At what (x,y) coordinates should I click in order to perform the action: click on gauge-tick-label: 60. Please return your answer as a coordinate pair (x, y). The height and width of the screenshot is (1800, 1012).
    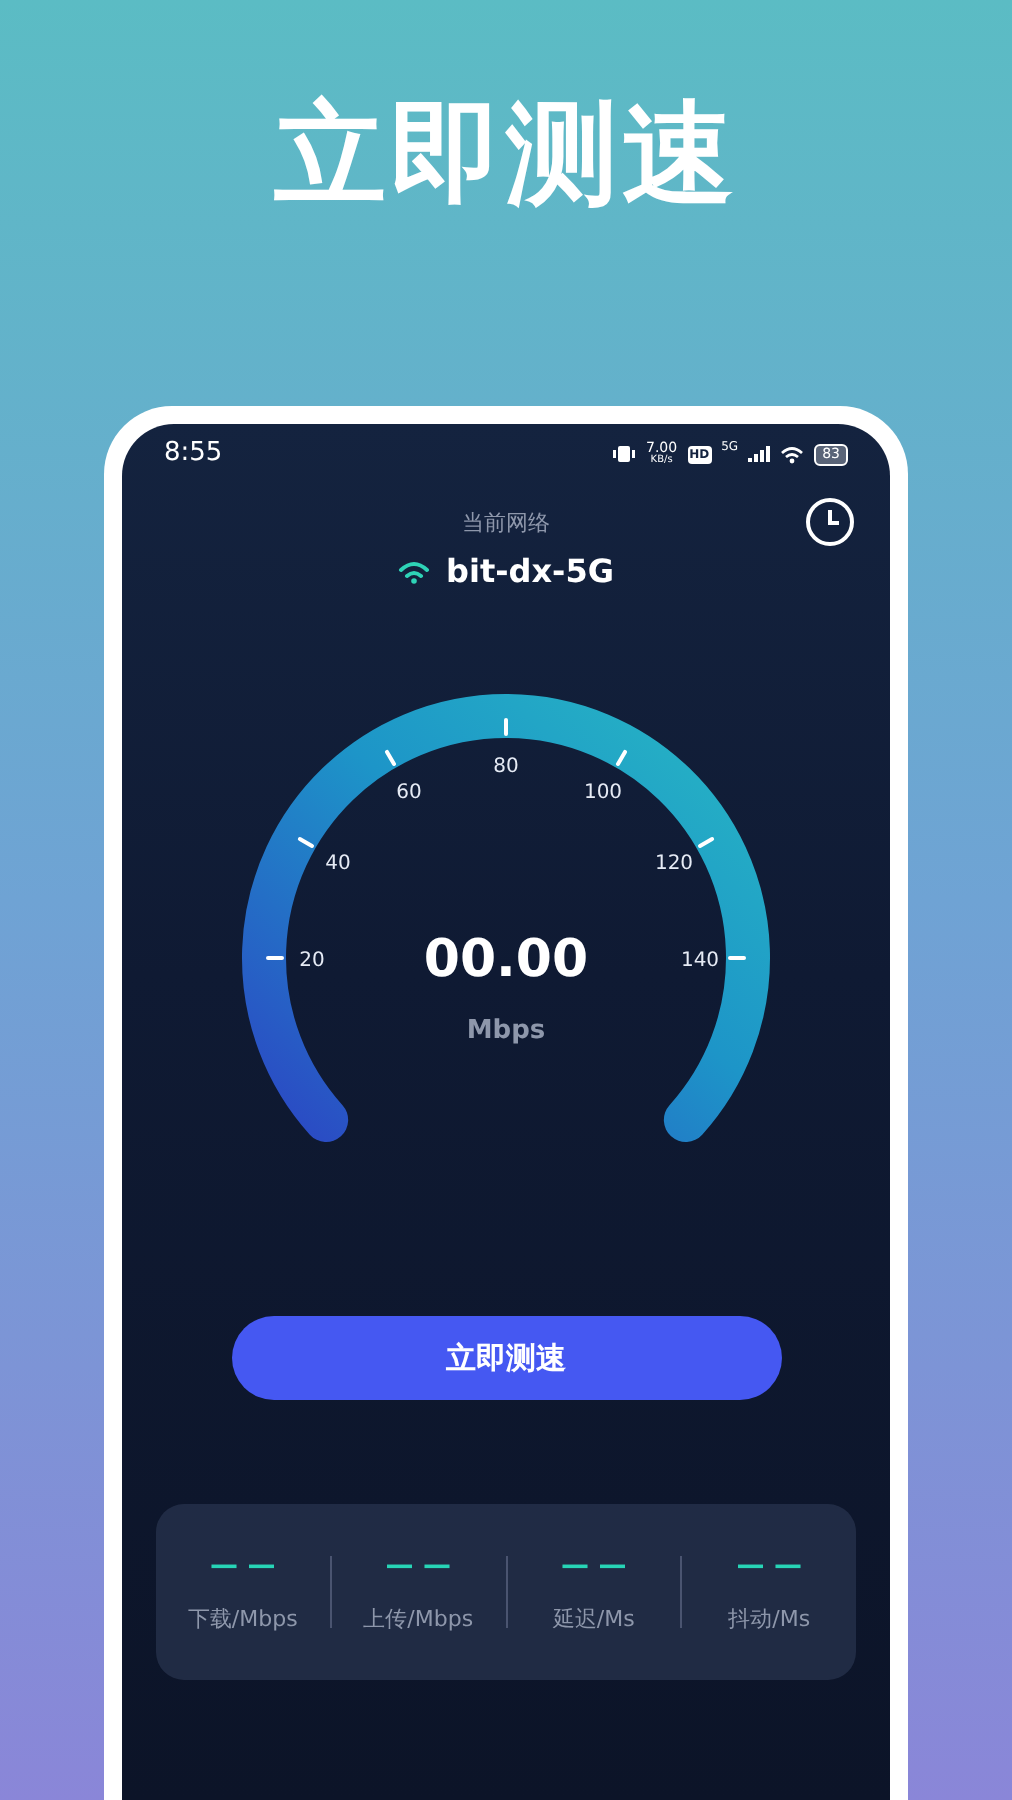
    Looking at the image, I should click on (409, 793).